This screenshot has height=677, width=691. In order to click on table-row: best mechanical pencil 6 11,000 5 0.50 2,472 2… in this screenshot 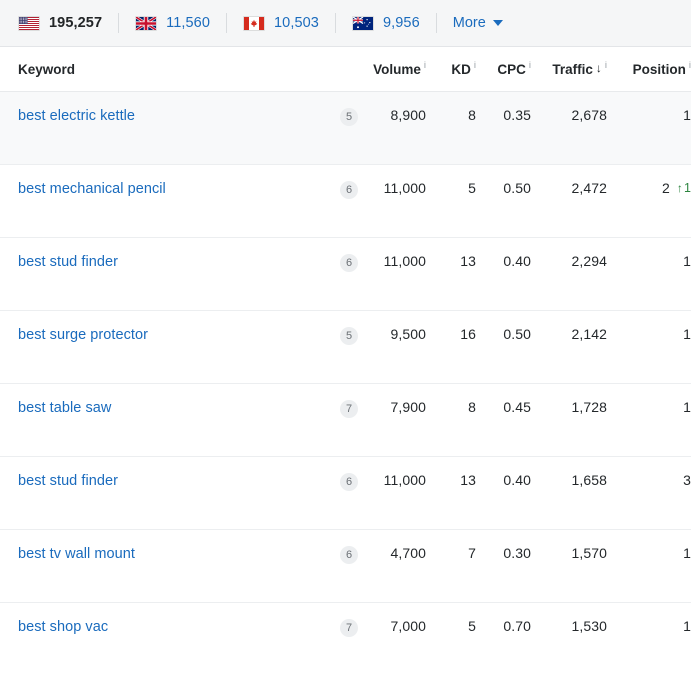, I will do `click(345, 201)`.